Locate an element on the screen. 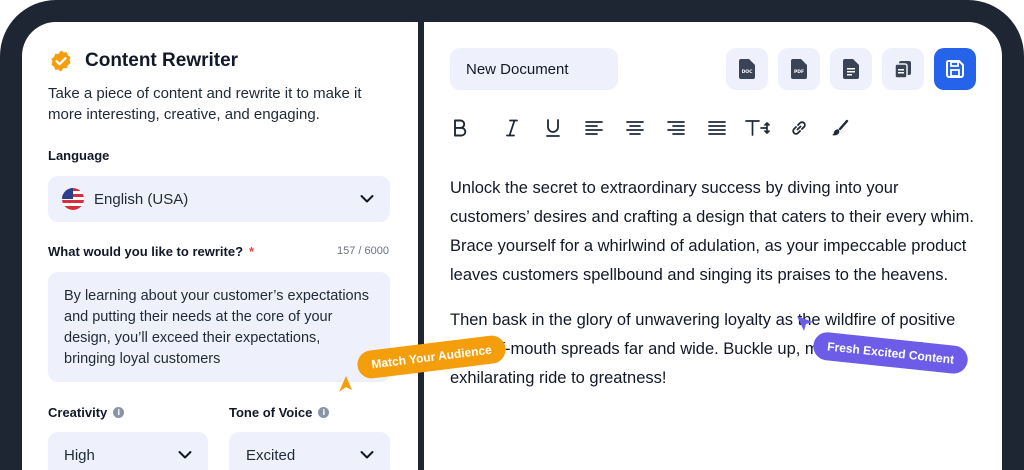 The width and height of the screenshot is (1024, 470). verified-badge-icon is located at coordinates (61, 61).